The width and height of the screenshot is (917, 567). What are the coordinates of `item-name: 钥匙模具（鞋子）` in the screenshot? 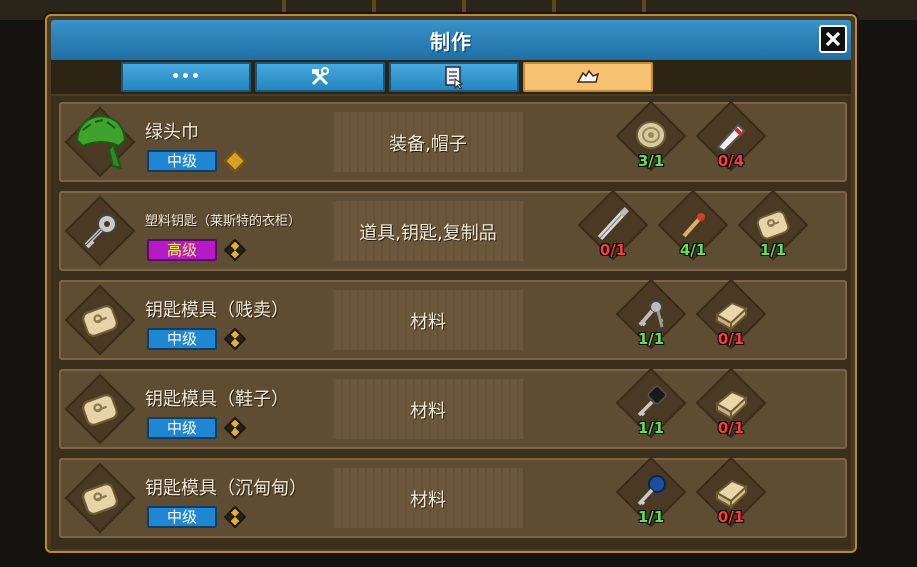 It's located at (217, 399).